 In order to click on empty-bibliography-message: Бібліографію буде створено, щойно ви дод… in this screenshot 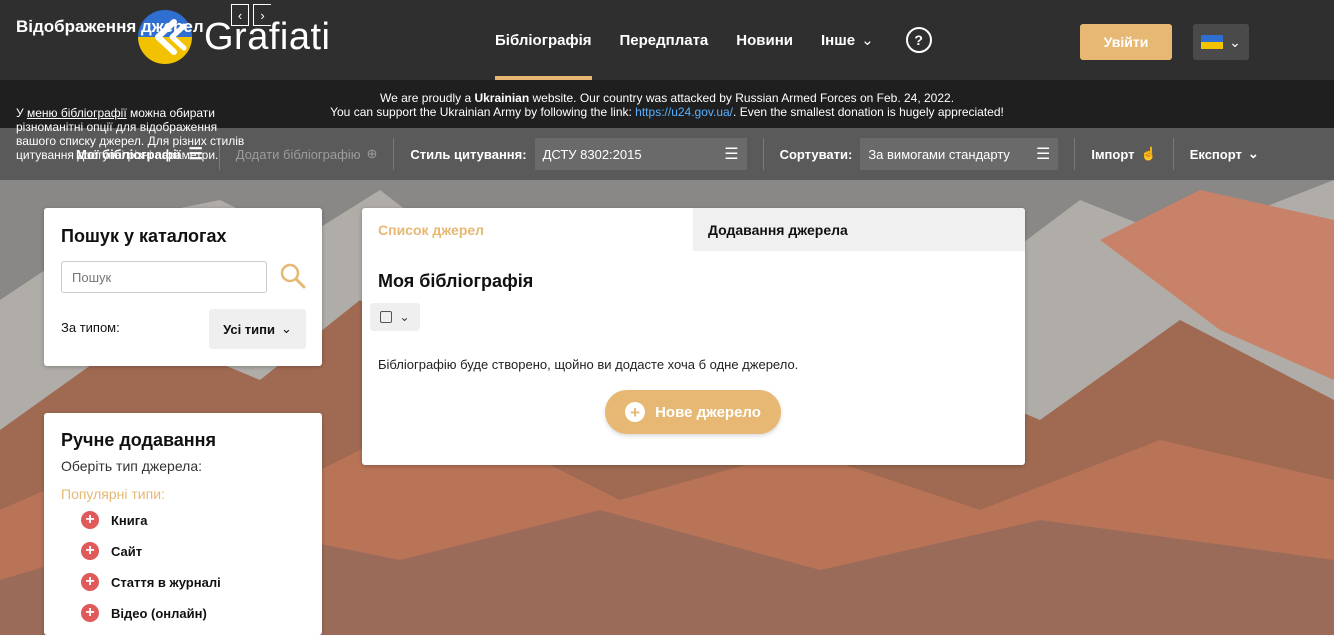, I will do `click(588, 364)`.